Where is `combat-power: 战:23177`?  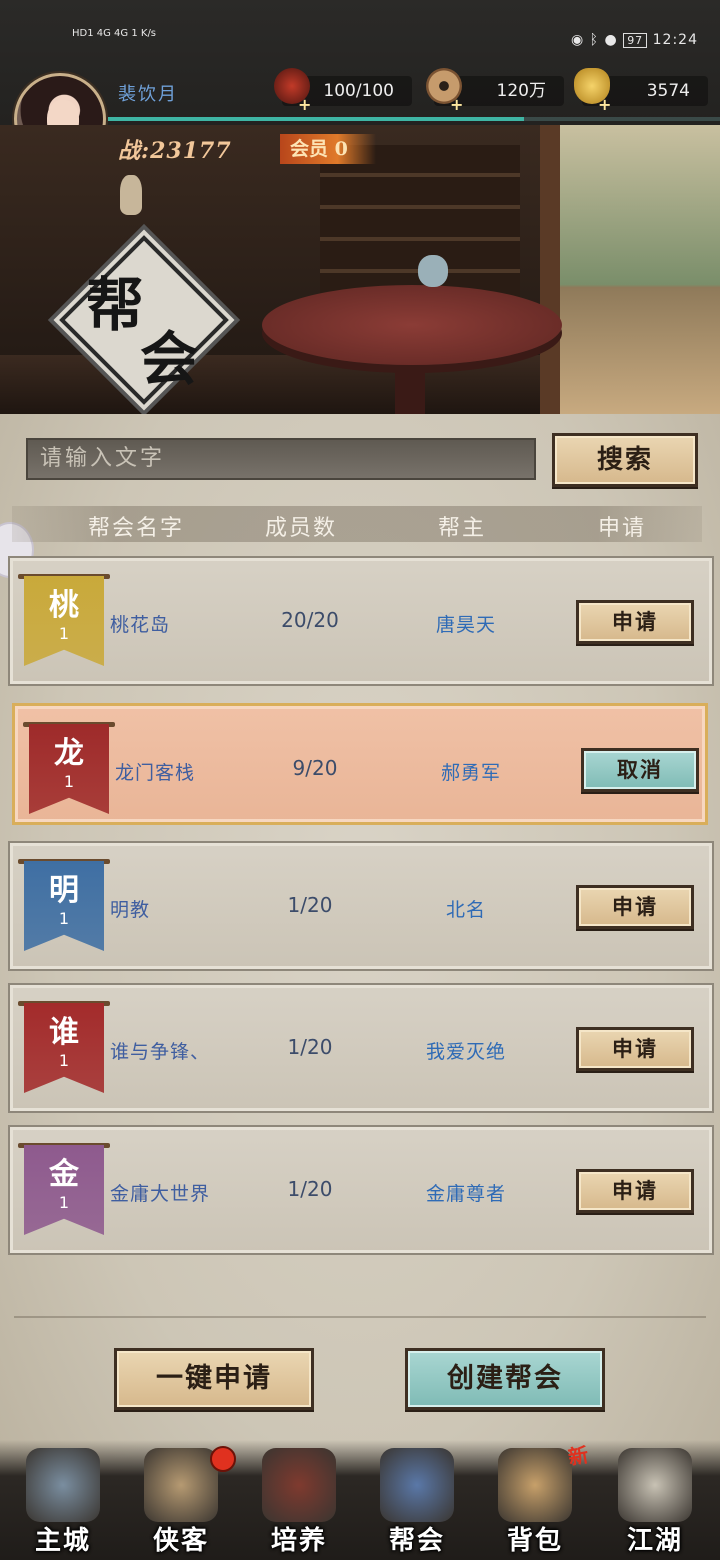 combat-power: 战:23177 is located at coordinates (175, 151).